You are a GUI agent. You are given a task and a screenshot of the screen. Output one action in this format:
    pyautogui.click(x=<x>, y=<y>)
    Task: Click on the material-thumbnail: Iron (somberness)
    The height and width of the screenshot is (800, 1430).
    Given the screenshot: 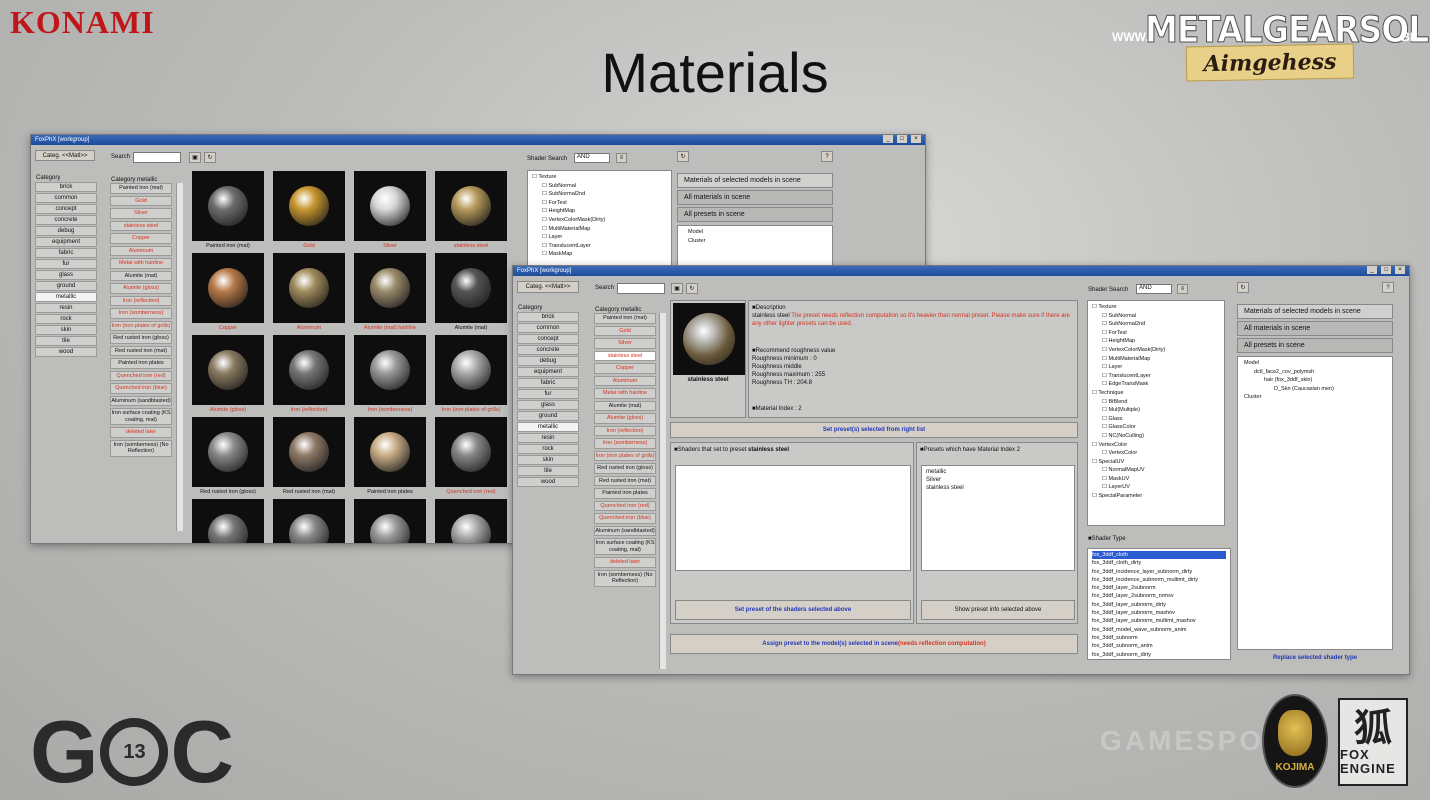 What is the action you would take?
    pyautogui.click(x=390, y=375)
    